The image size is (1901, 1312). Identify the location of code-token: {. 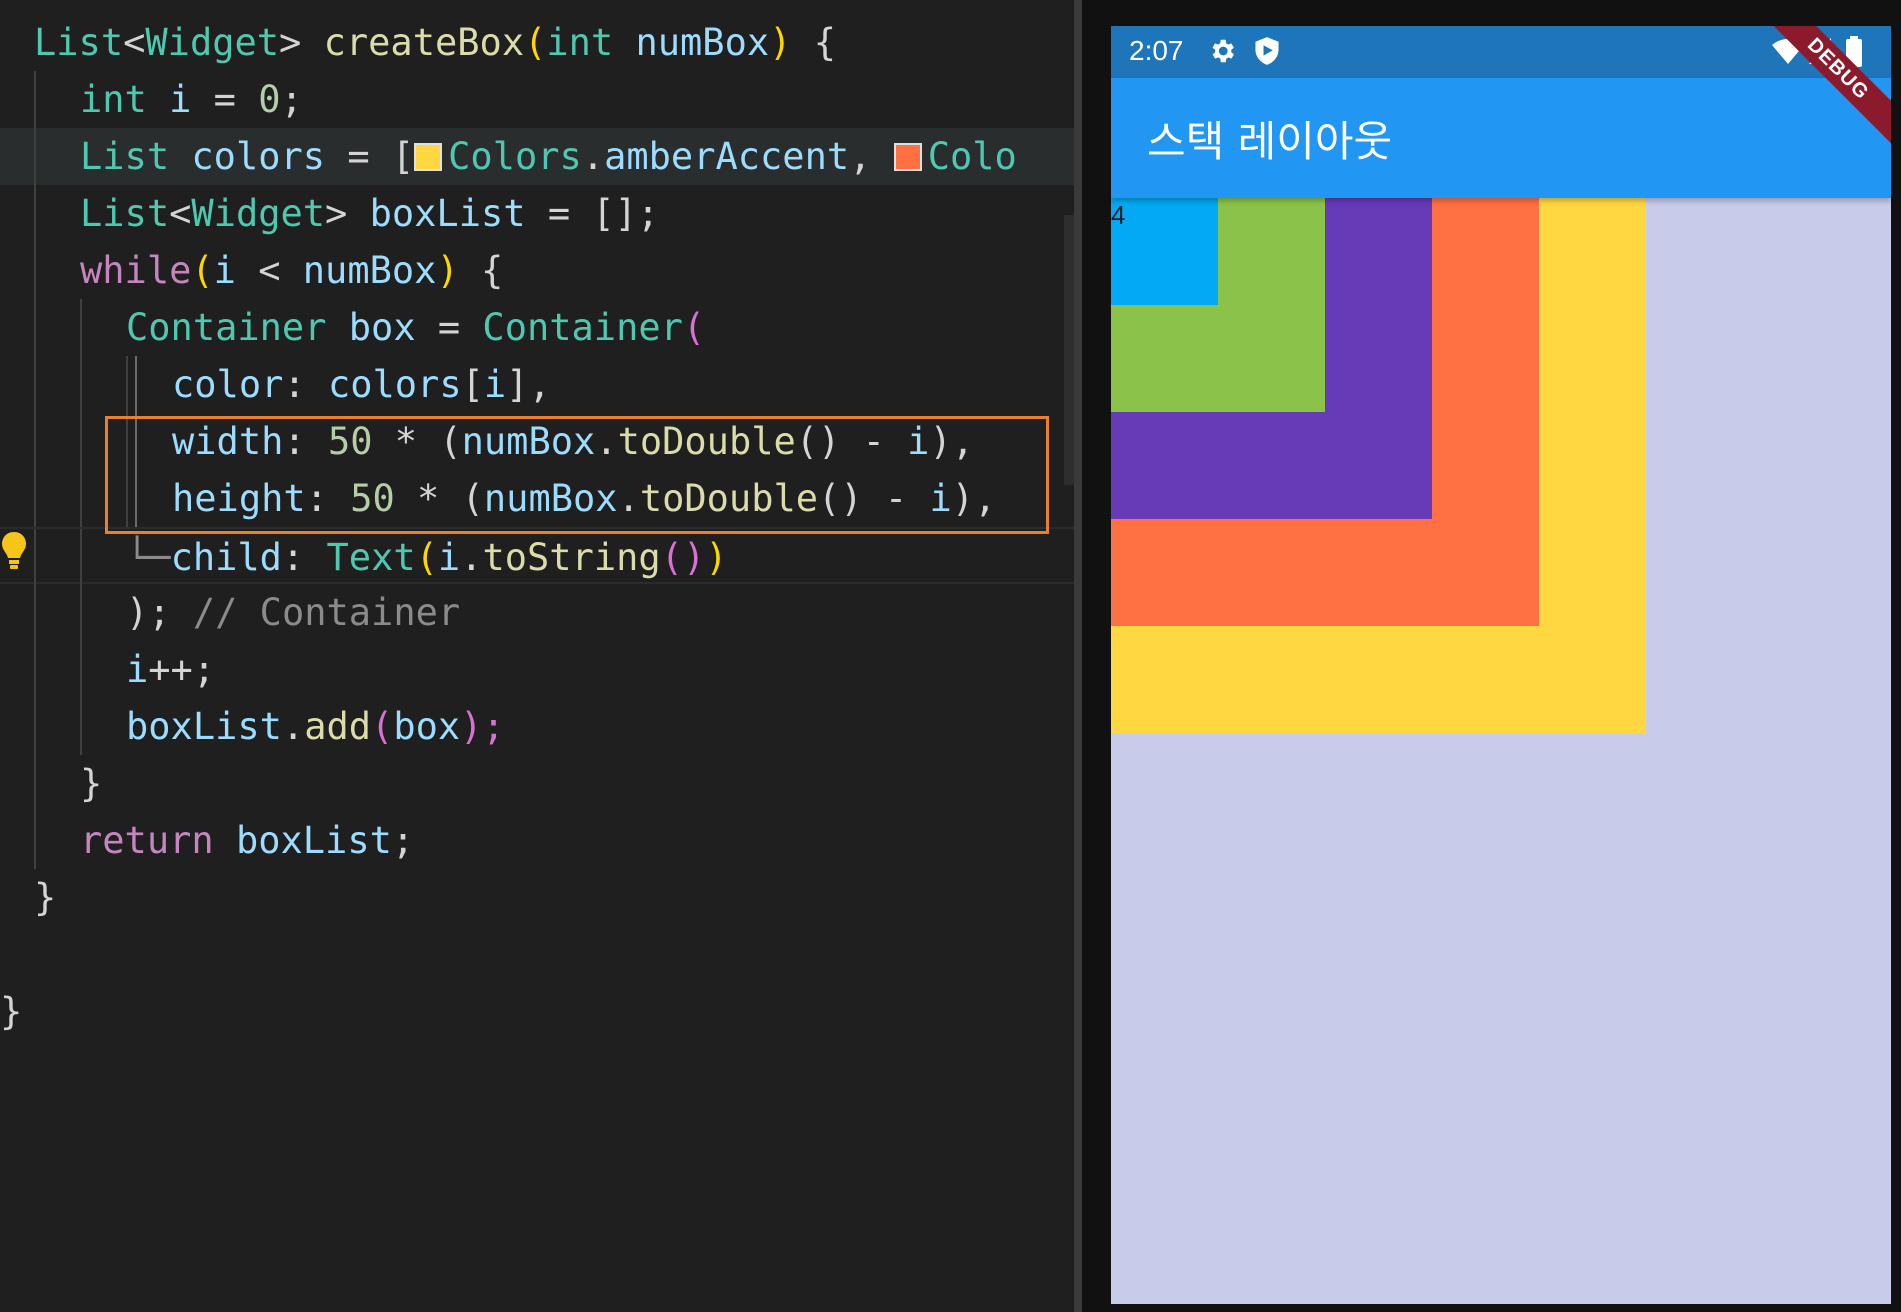
(481, 270).